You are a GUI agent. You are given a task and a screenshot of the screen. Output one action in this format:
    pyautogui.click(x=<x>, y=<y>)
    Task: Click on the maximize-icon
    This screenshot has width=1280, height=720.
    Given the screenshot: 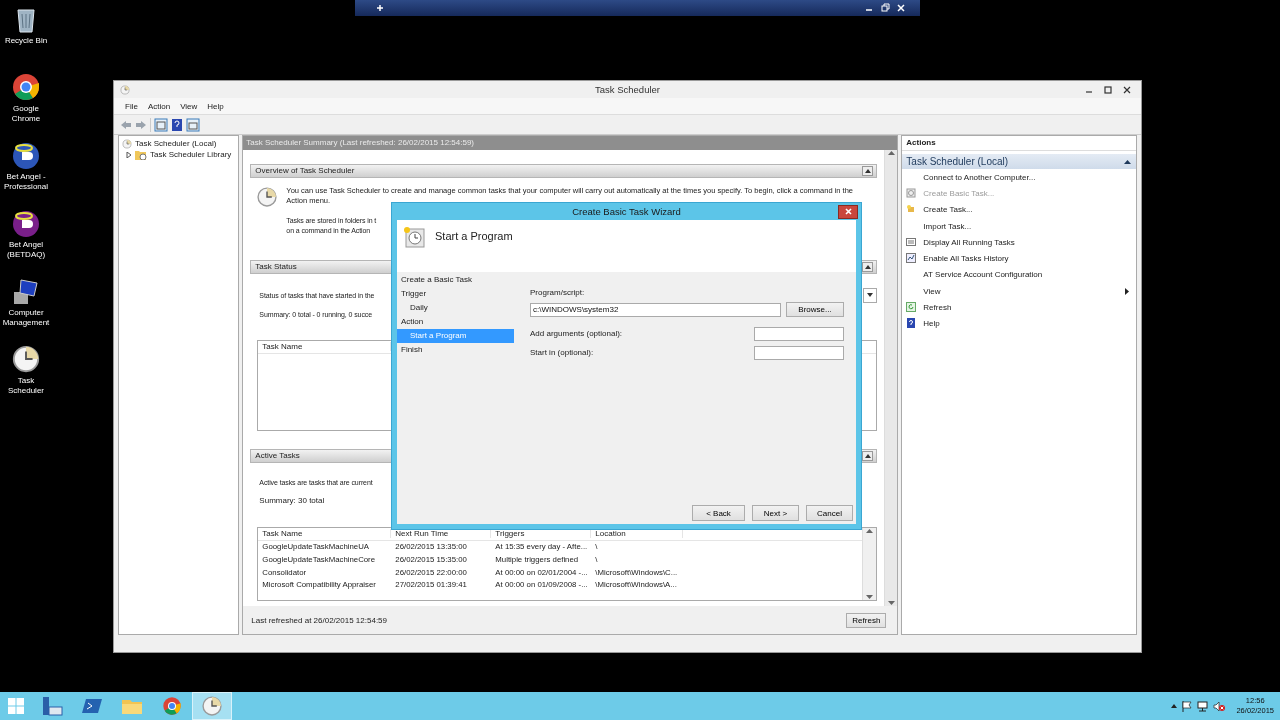 What is the action you would take?
    pyautogui.click(x=1107, y=89)
    